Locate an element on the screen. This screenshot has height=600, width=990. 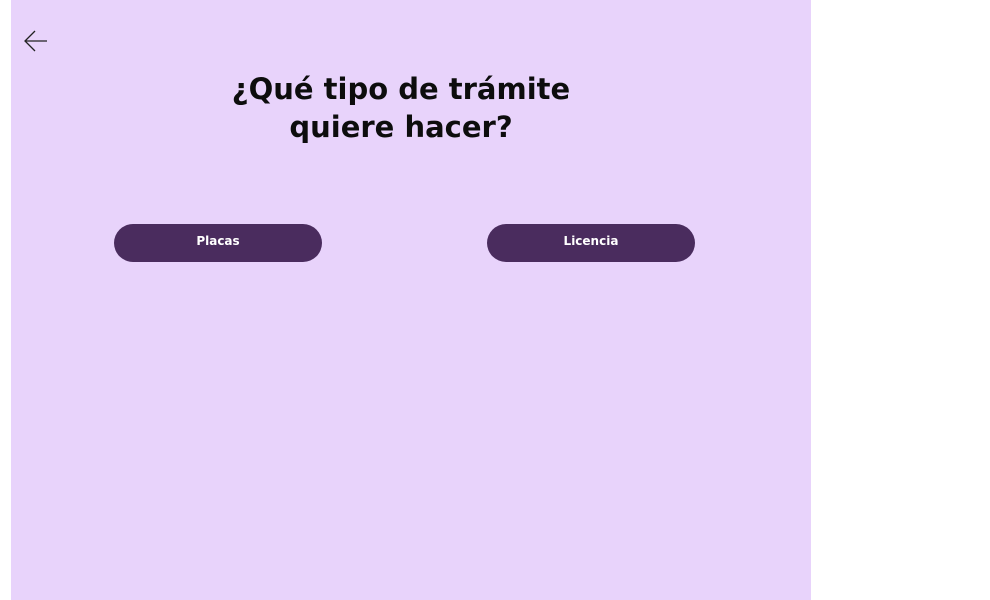
page-title-line-2: quiere hacer? is located at coordinates (401, 127).